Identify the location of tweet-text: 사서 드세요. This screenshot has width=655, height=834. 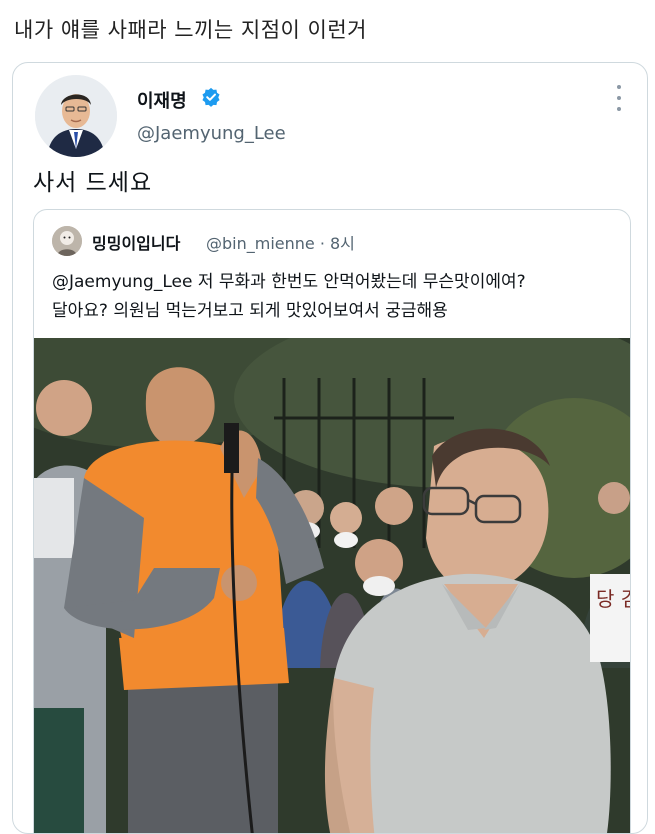
(93, 183).